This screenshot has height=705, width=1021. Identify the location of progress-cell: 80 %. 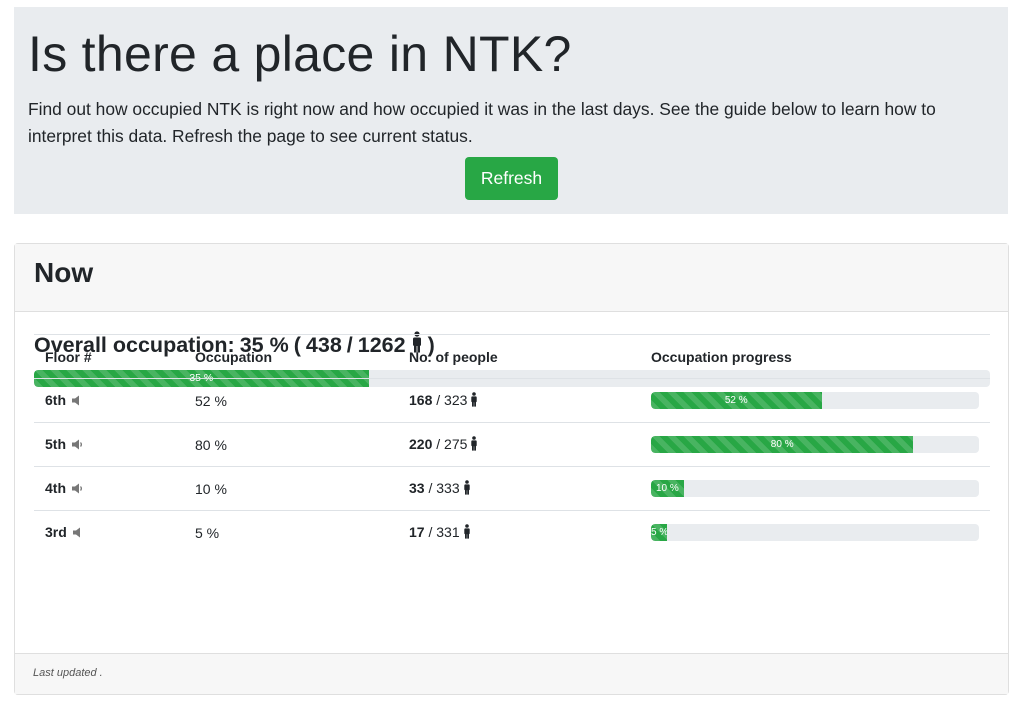
(815, 444).